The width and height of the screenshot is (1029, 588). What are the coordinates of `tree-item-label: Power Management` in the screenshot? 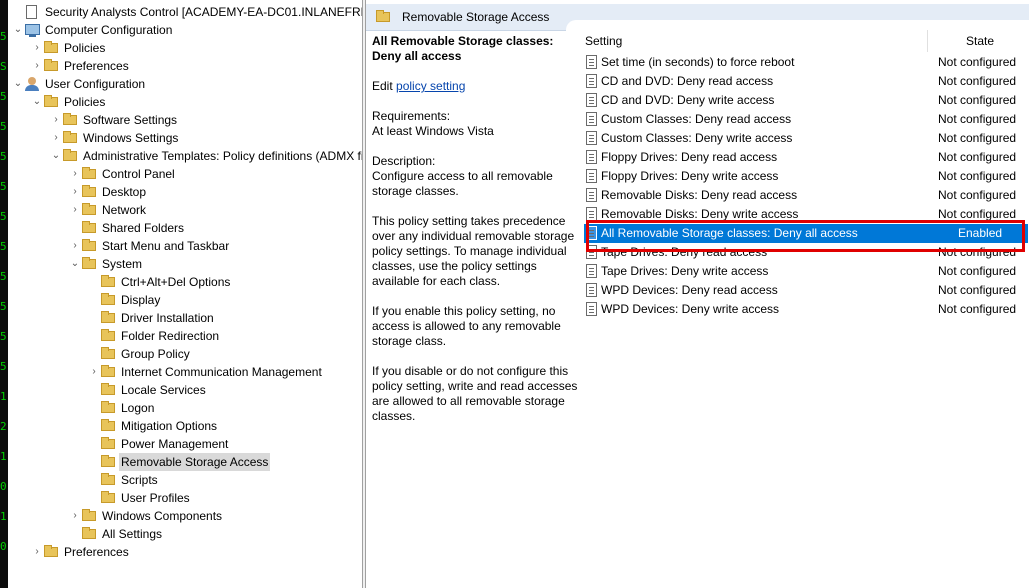 It's located at (175, 444).